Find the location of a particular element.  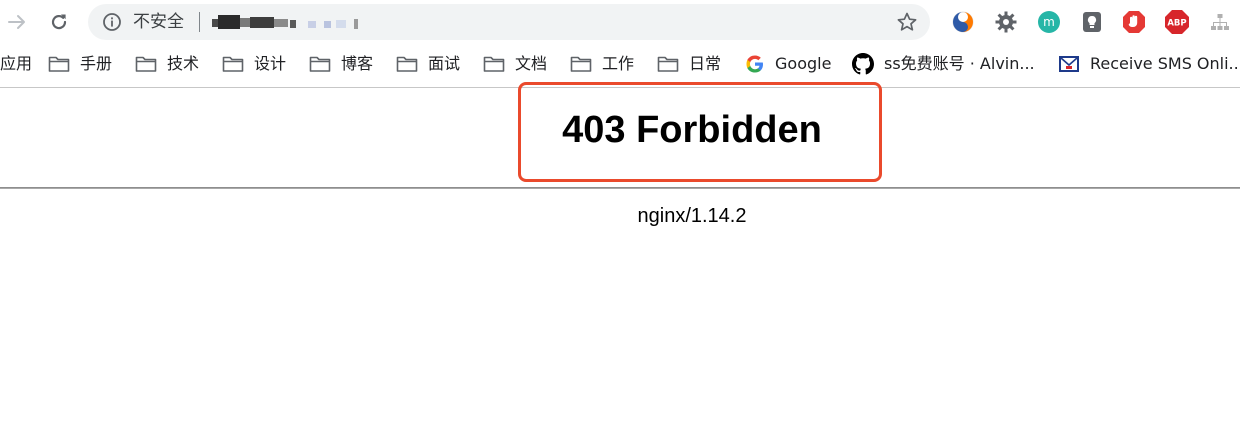

adblock-plus-icon: ABP is located at coordinates (1177, 22).